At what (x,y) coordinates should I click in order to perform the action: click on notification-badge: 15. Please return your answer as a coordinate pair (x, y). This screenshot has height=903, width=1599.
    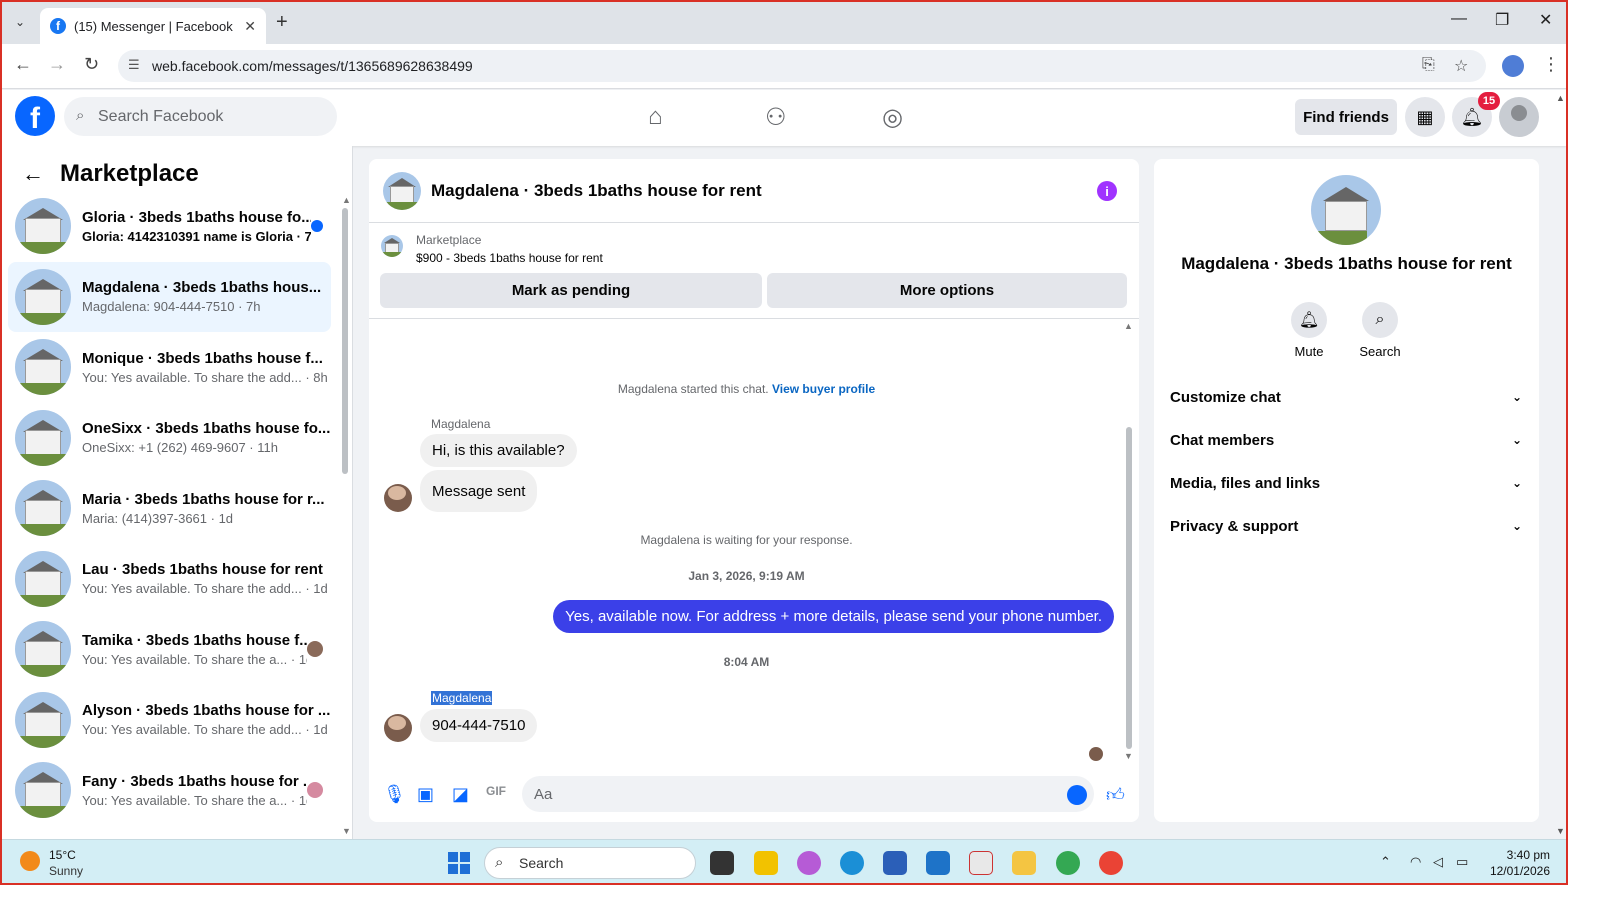
    Looking at the image, I should click on (1489, 101).